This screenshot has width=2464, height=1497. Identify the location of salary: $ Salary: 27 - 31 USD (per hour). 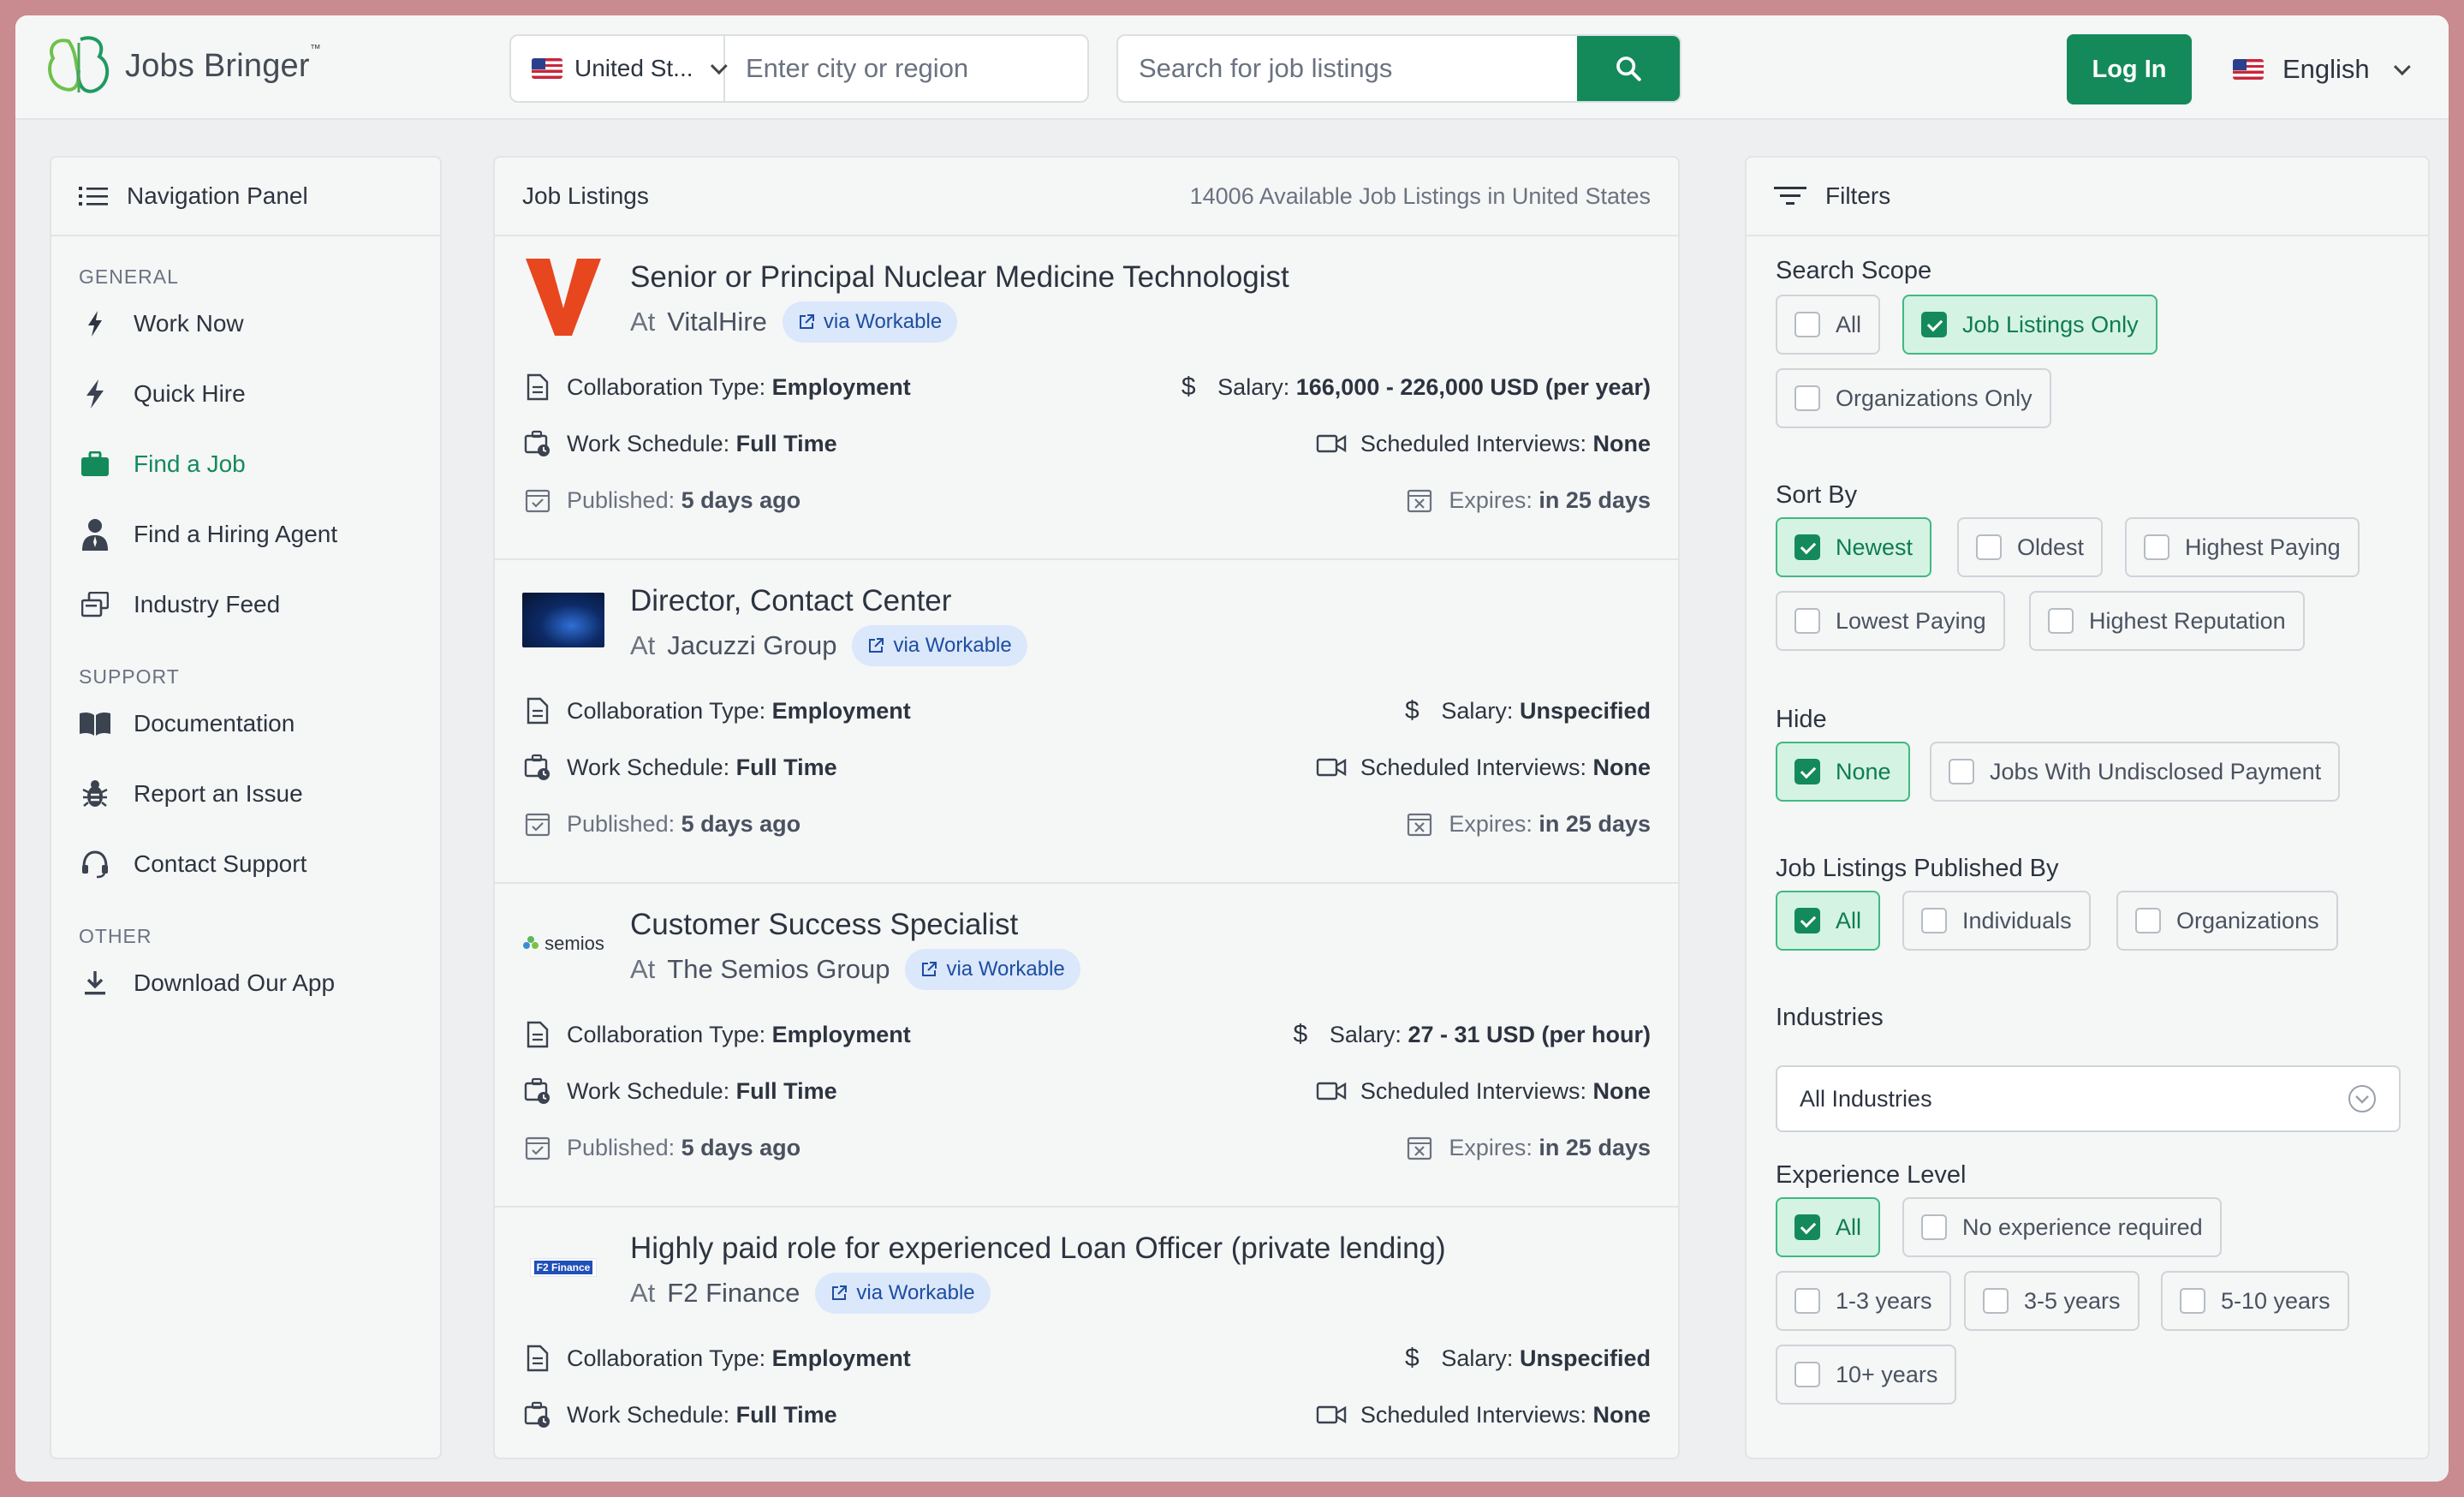
(1468, 1034).